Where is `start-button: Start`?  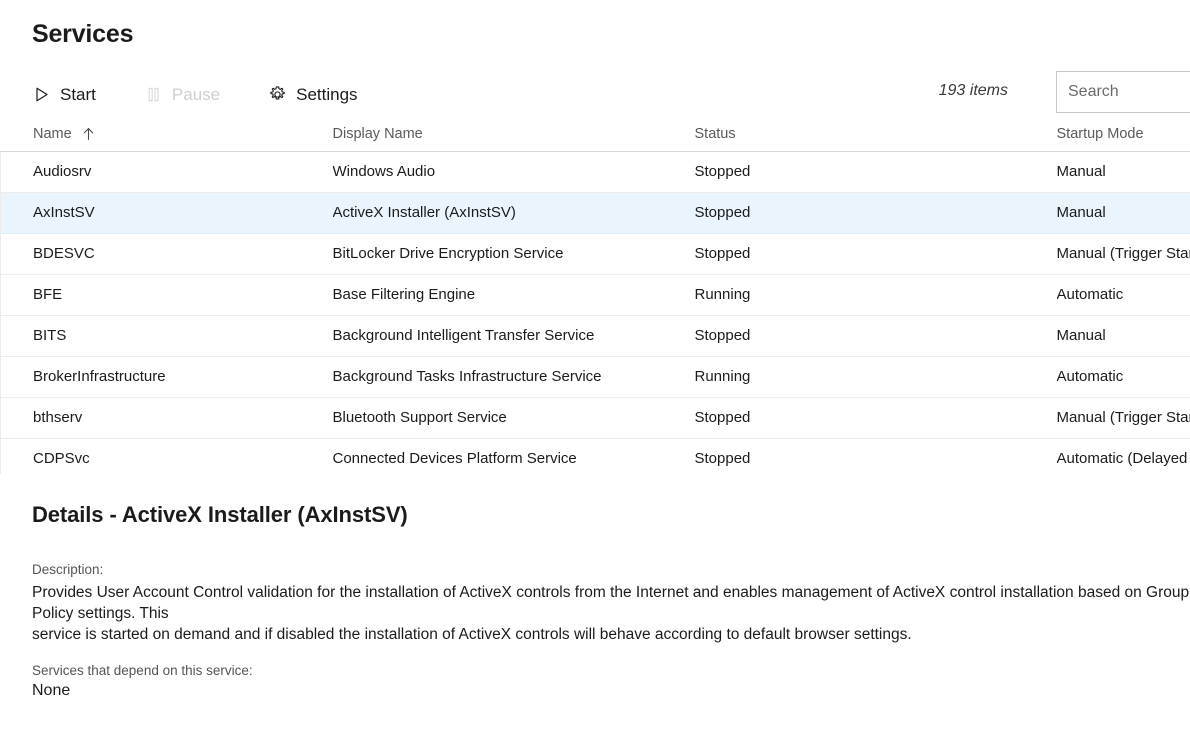 start-button: Start is located at coordinates (69, 94).